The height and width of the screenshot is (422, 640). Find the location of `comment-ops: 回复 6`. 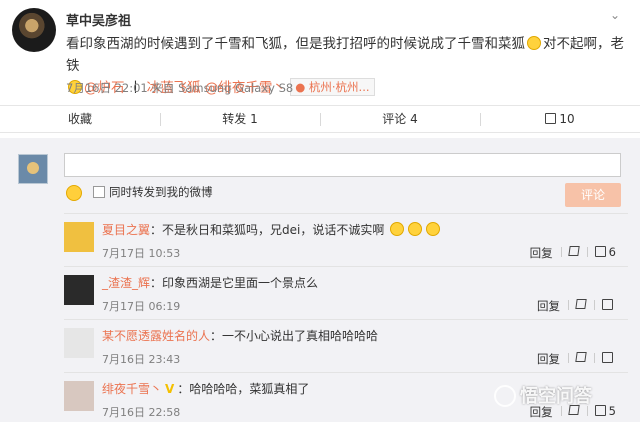

comment-ops: 回复 6 is located at coordinates (573, 253).